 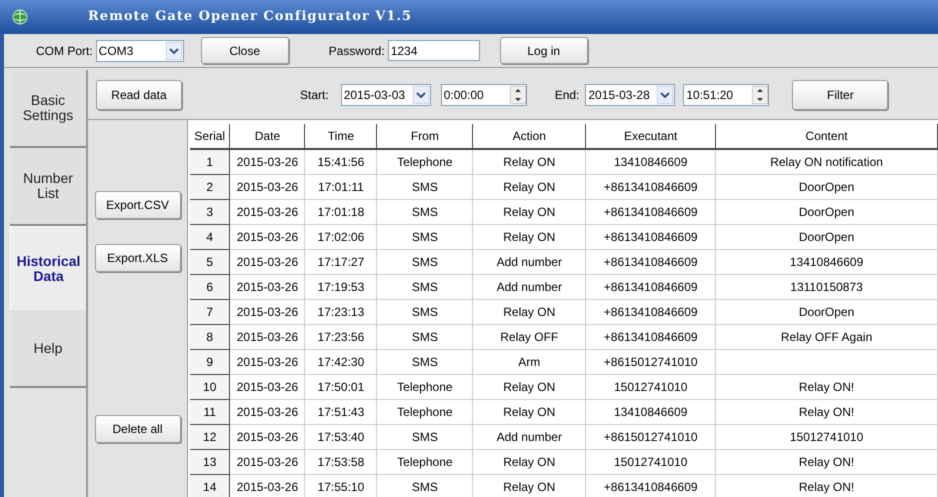 I want to click on table-cell: 13410846609, so click(x=827, y=261).